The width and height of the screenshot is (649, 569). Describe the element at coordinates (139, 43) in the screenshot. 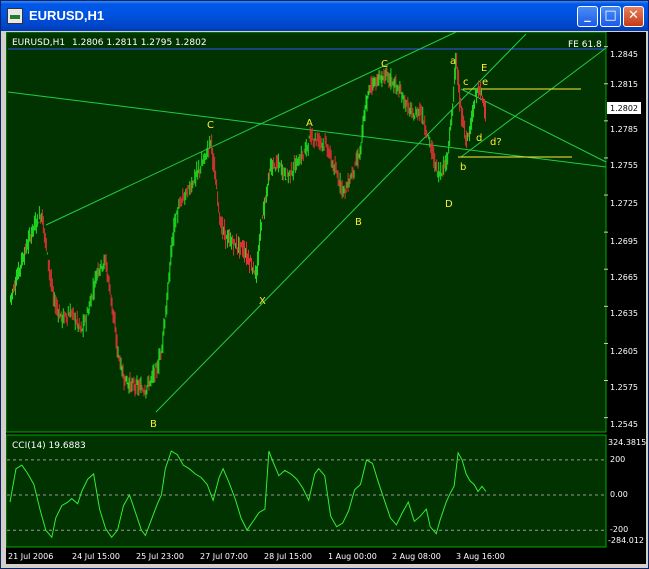

I see `ohlc-label: 1.2806 1.2811 1.2795 1.2802` at that location.